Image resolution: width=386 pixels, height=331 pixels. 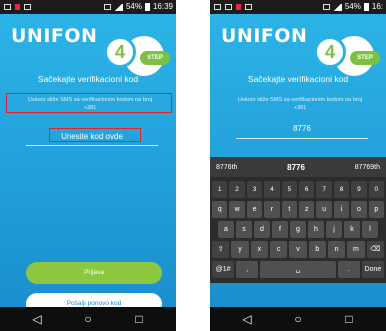 I want to click on key-d: d, so click(x=262, y=229).